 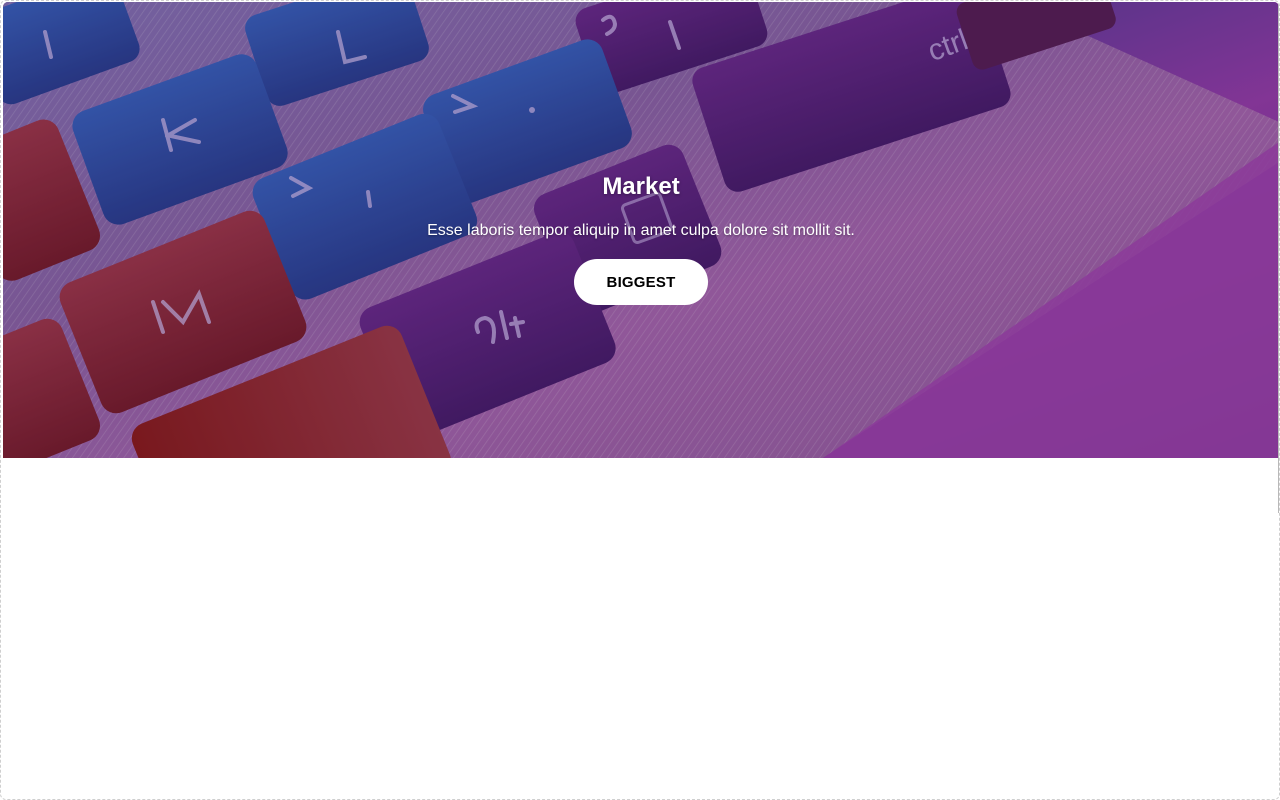 I want to click on scroll-edge-divider, so click(x=1278, y=257).